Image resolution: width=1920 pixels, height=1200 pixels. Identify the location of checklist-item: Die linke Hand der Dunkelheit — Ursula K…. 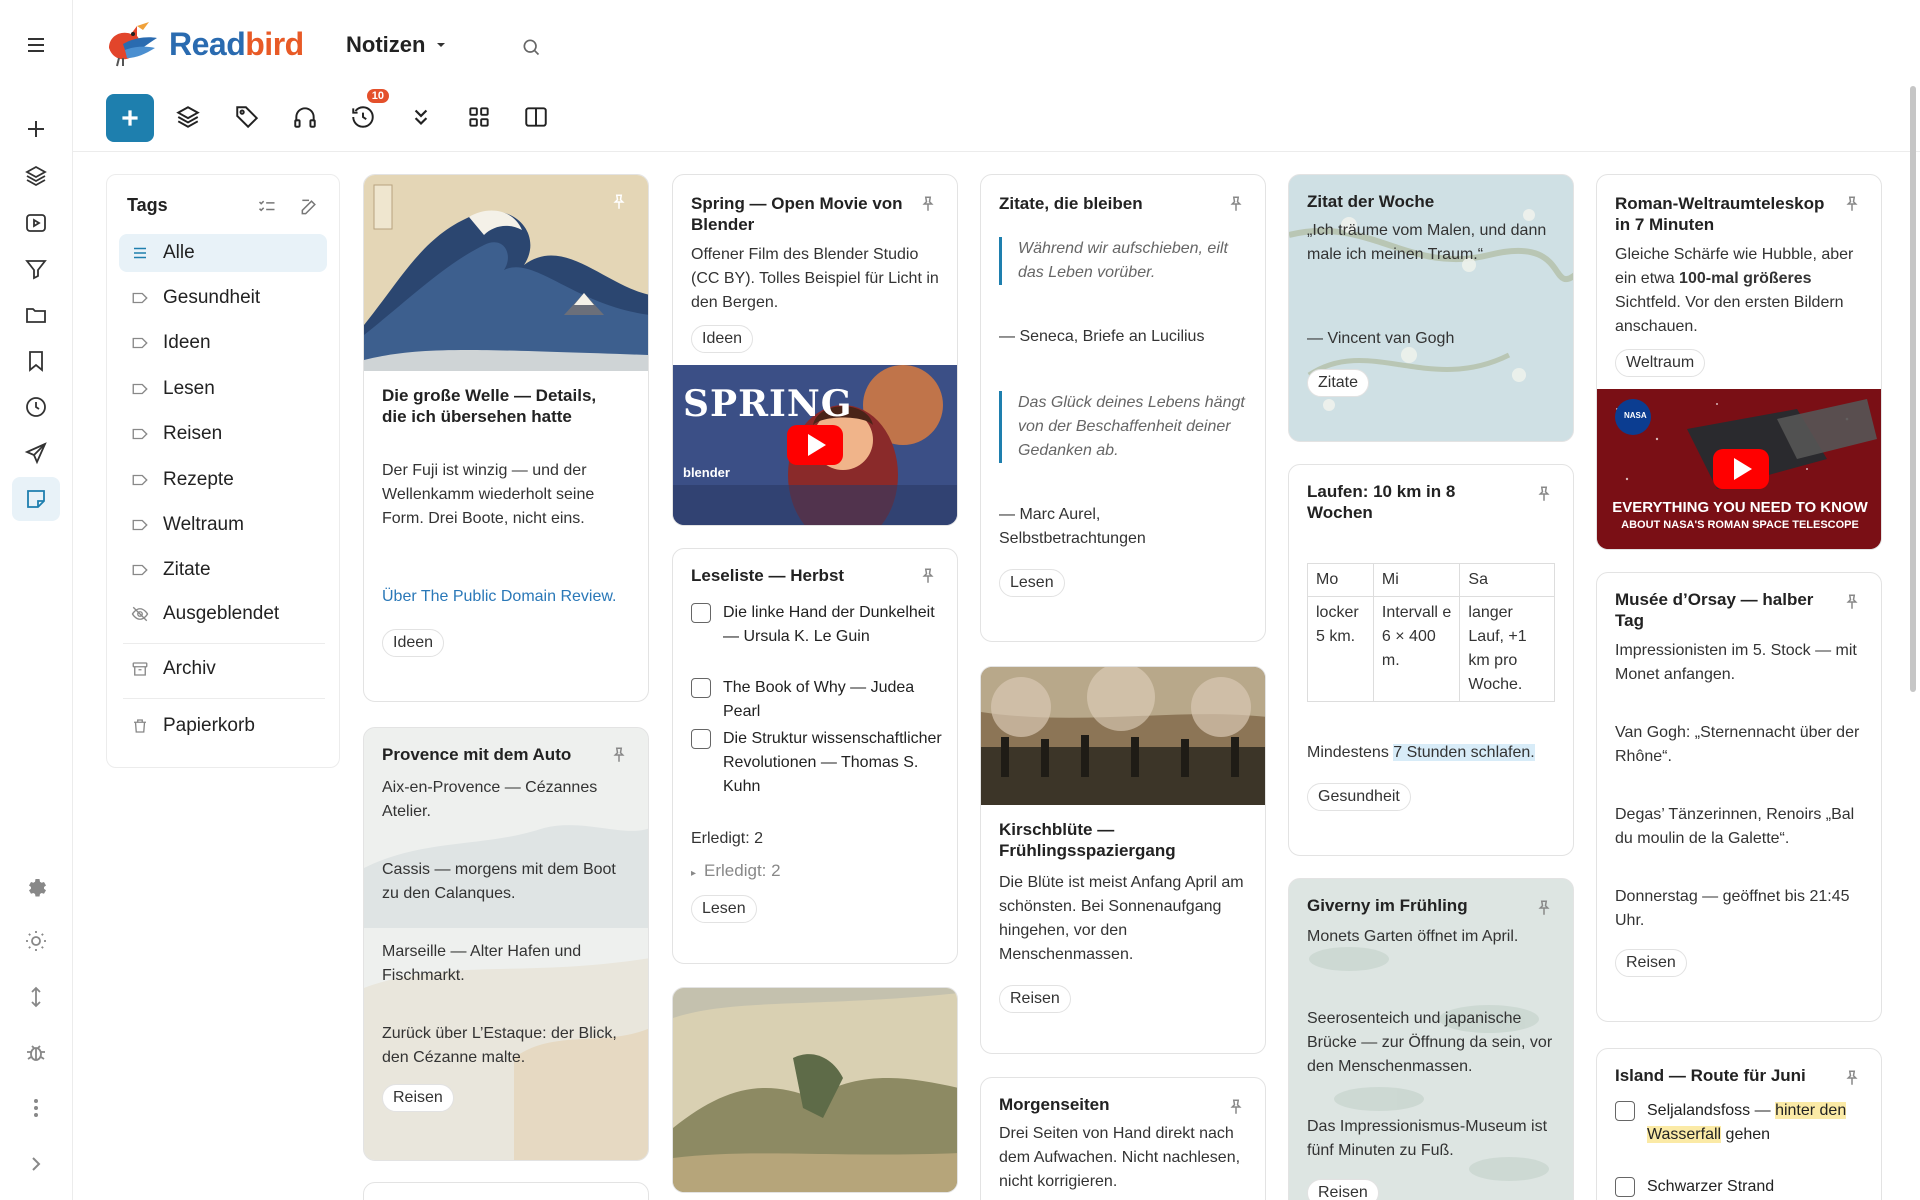
(817, 625).